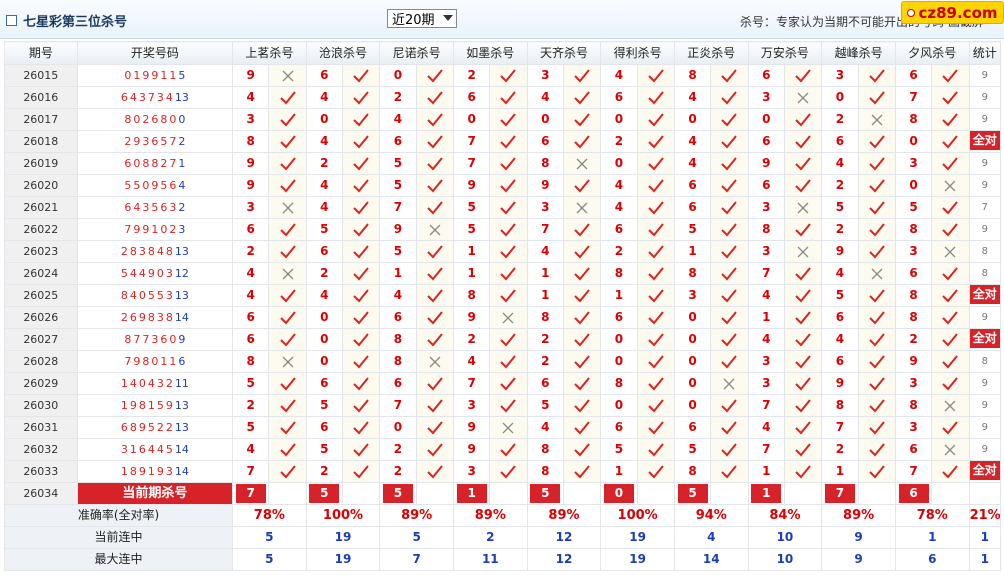 Image resolution: width=1004 pixels, height=575 pixels. What do you see at coordinates (41, 383) in the screenshot?
I see `period-cell: 26029` at bounding box center [41, 383].